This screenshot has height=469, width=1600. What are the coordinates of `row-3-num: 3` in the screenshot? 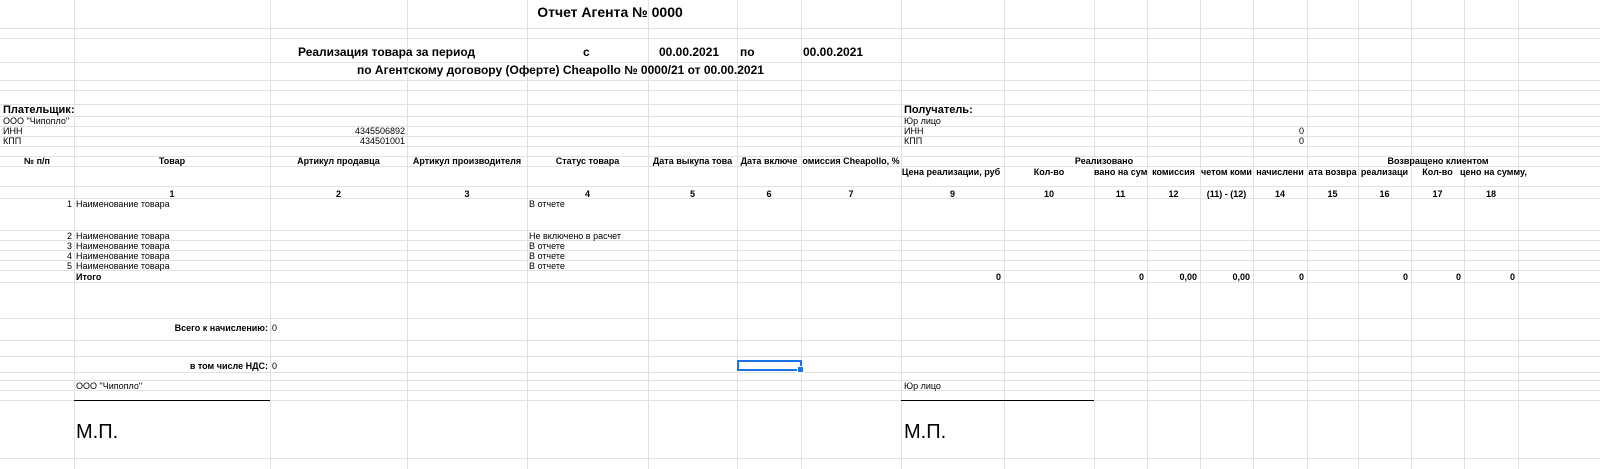 It's located at (69, 246).